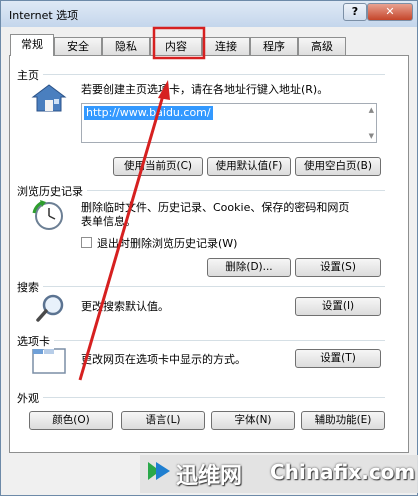  Describe the element at coordinates (78, 46) in the screenshot. I see `tab-security: 安全` at that location.